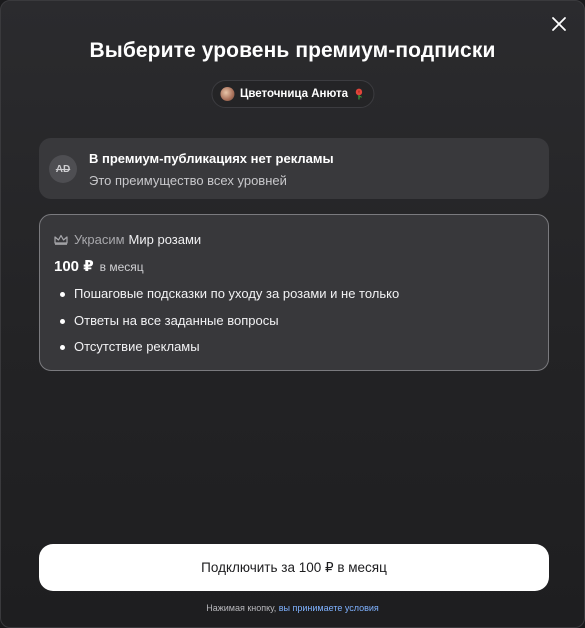  What do you see at coordinates (329, 608) in the screenshot?
I see `terms-link: вы принимаете условия` at bounding box center [329, 608].